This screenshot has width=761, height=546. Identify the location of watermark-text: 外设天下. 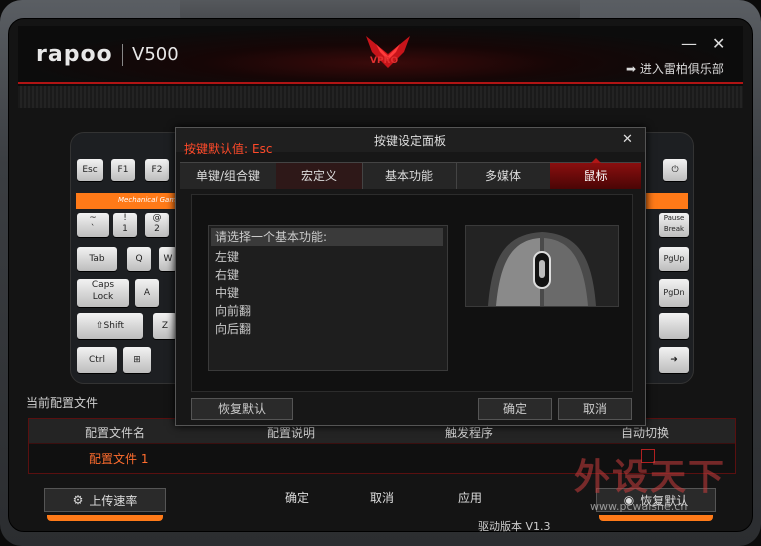
(650, 477).